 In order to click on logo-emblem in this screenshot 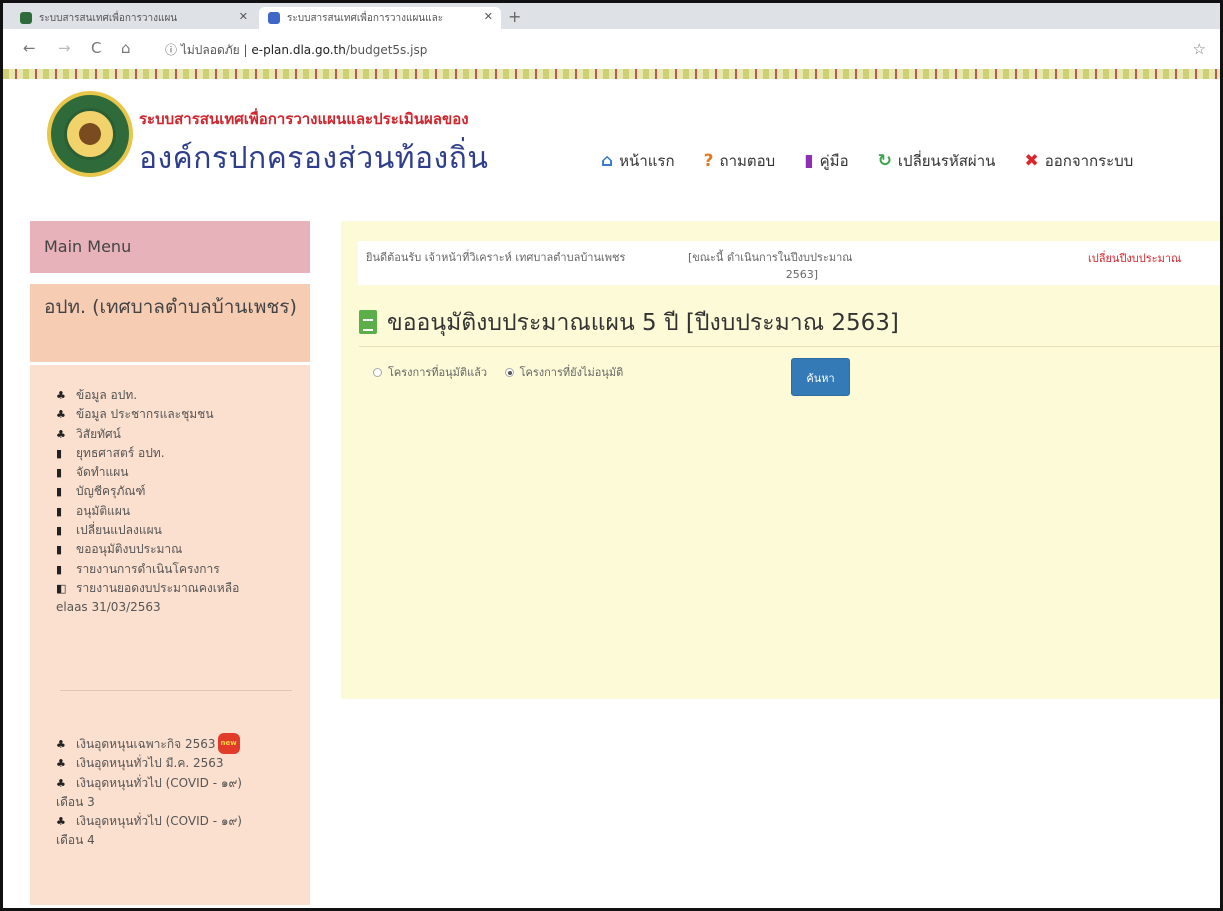, I will do `click(90, 134)`.